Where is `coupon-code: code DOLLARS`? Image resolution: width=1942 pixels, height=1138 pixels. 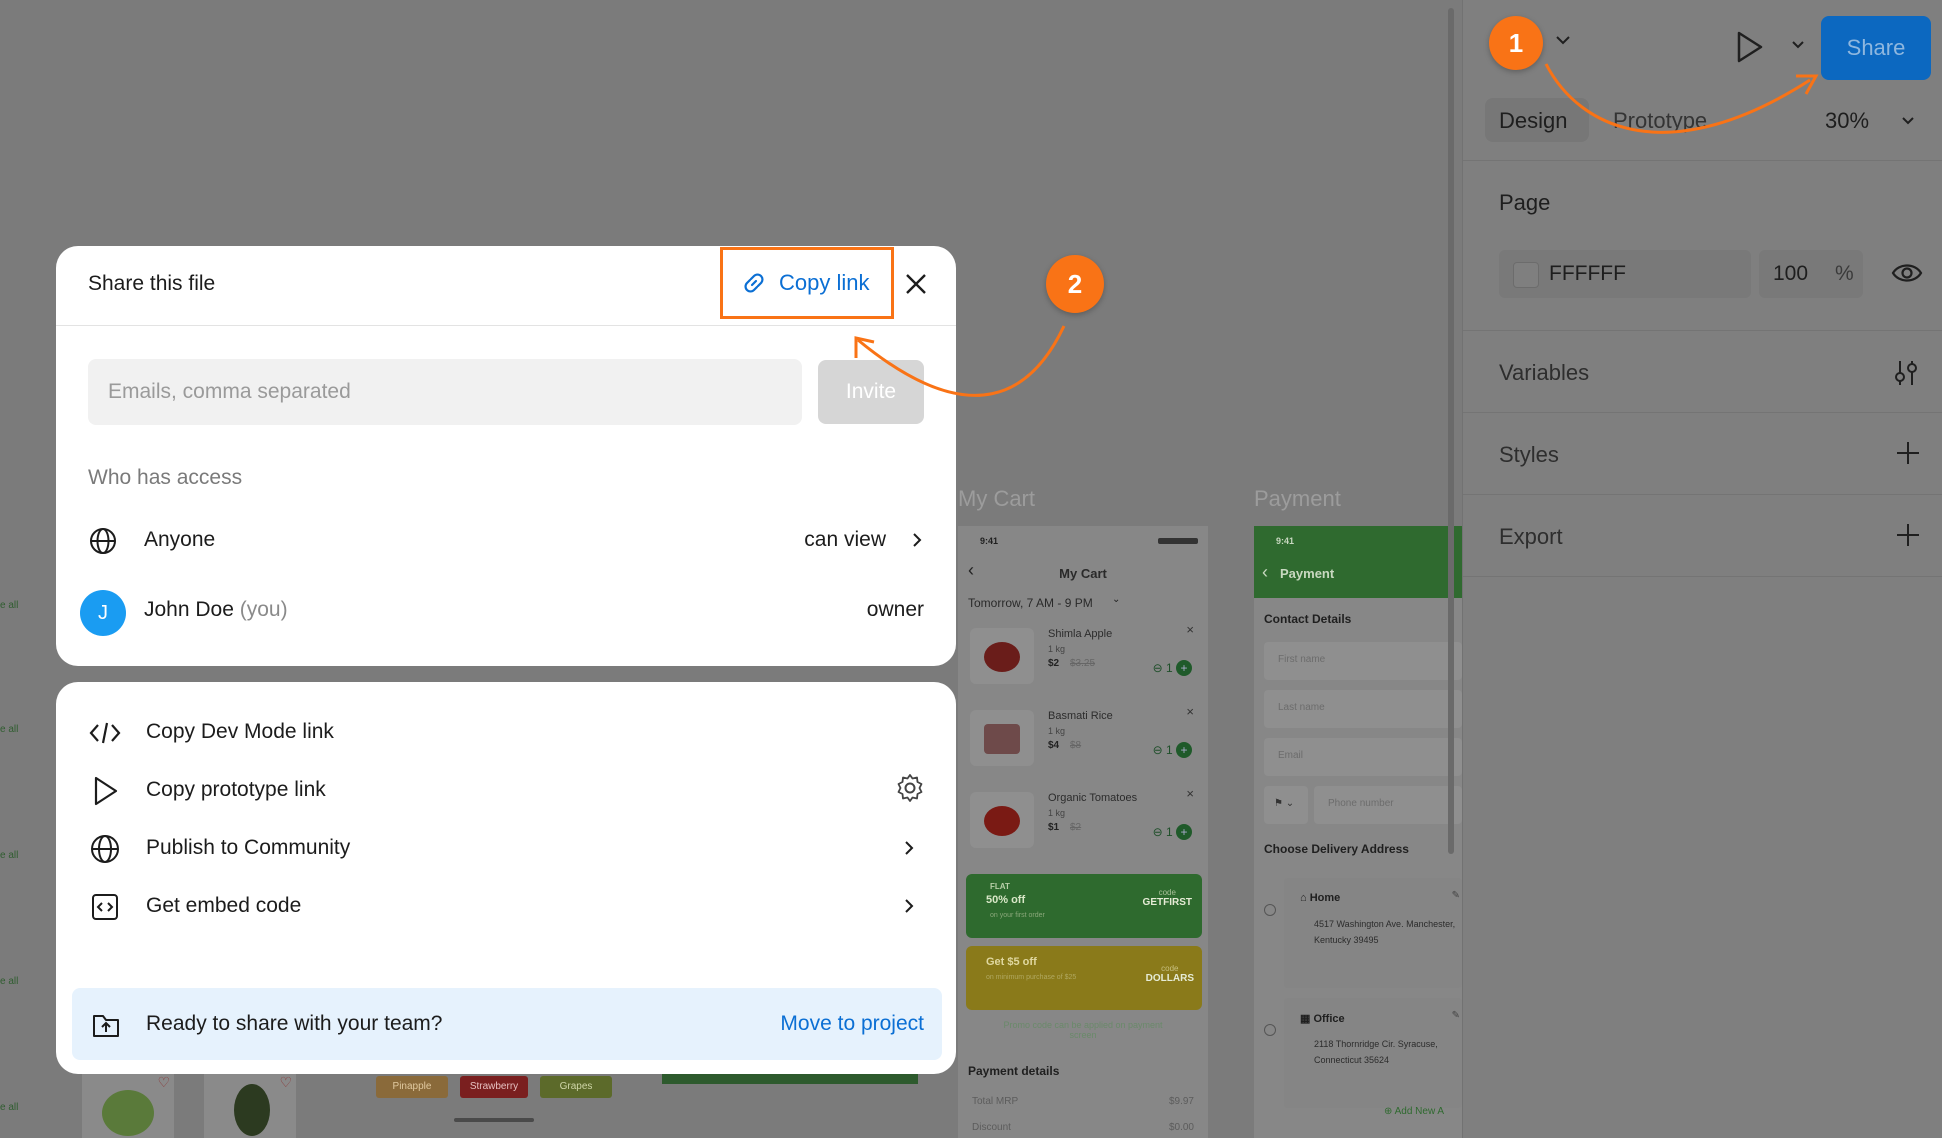
coupon-code: code DOLLARS is located at coordinates (1169, 974).